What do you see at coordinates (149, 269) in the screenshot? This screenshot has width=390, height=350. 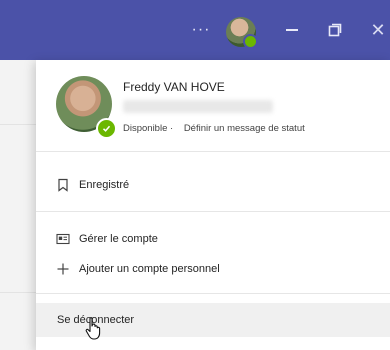 I see `add-account-label: Ajouter un compte personnel` at bounding box center [149, 269].